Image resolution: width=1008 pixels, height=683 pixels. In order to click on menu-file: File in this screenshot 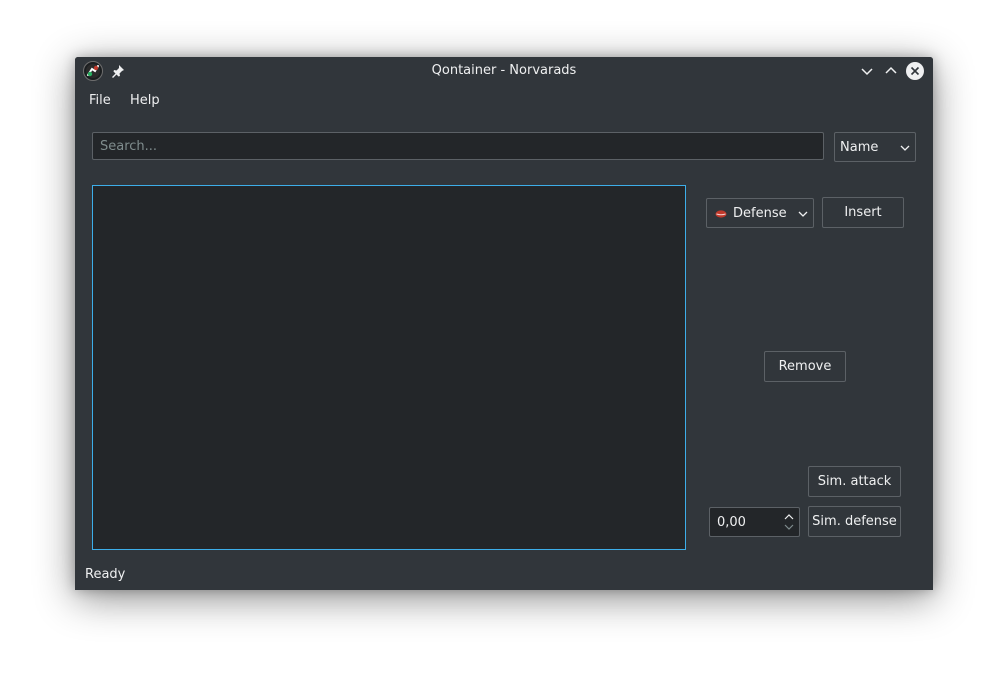, I will do `click(100, 100)`.